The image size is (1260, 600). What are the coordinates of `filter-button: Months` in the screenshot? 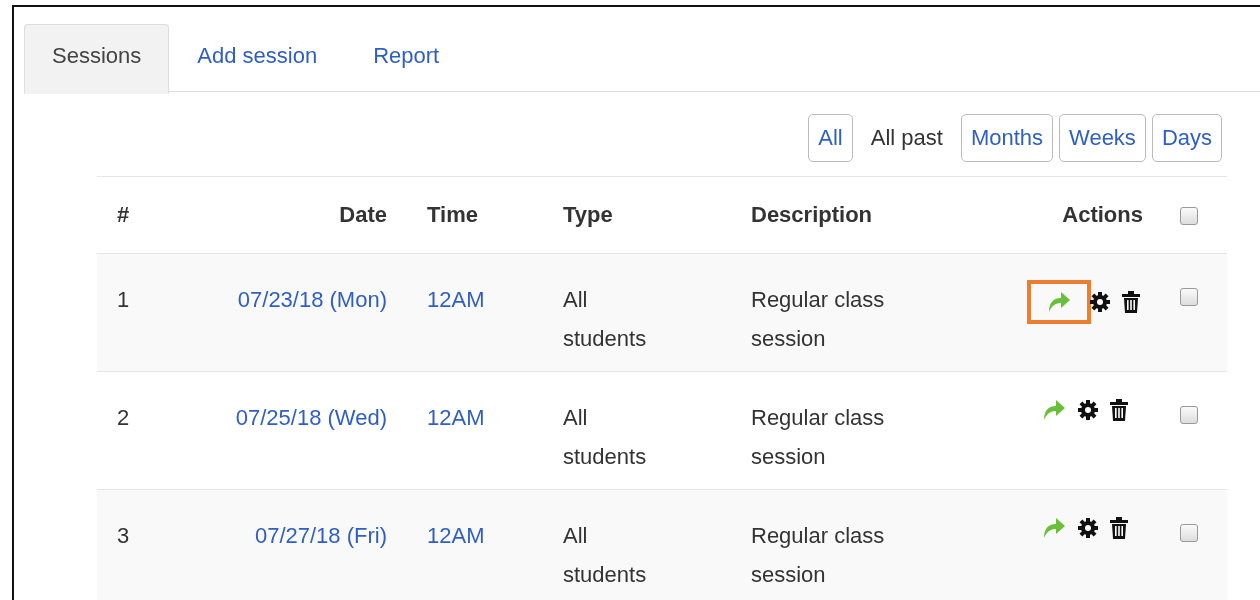 It's located at (1007, 138).